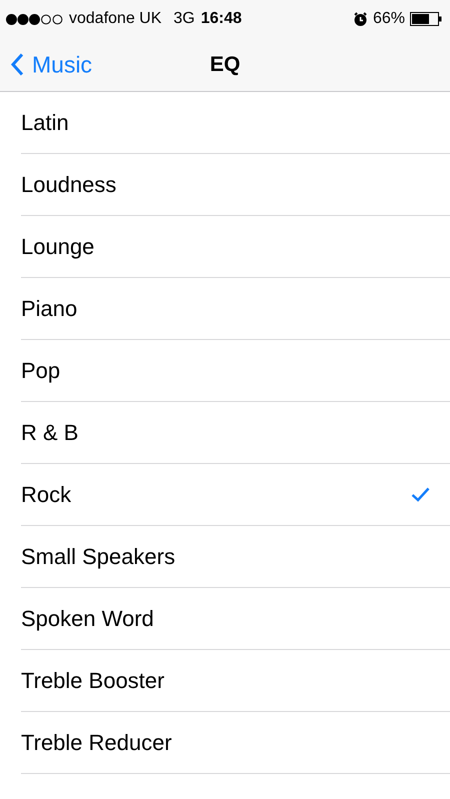  What do you see at coordinates (115, 19) in the screenshot?
I see `carrier-name: vodafone UK` at bounding box center [115, 19].